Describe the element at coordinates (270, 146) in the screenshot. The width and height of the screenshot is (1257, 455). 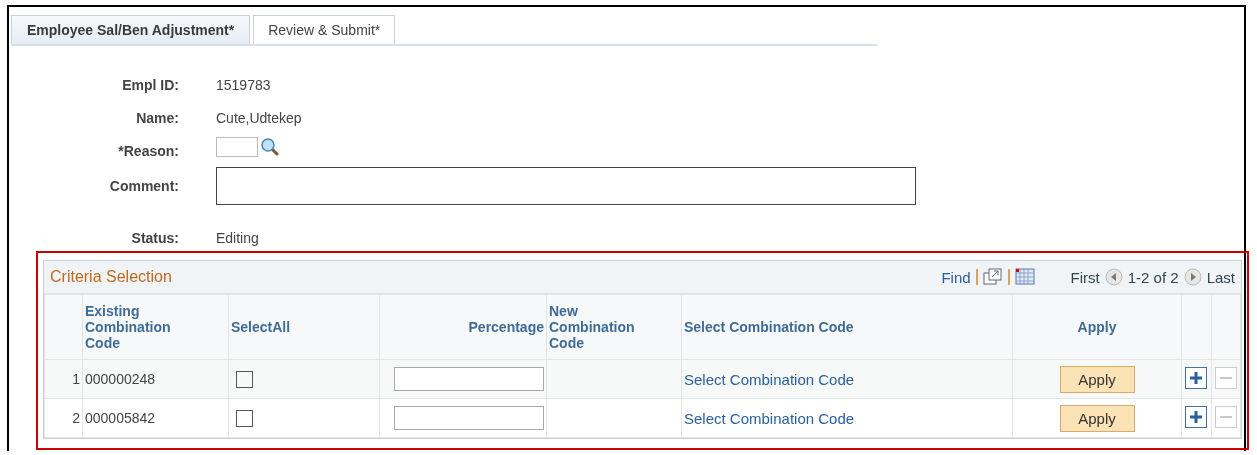
I see `search-icon` at that location.